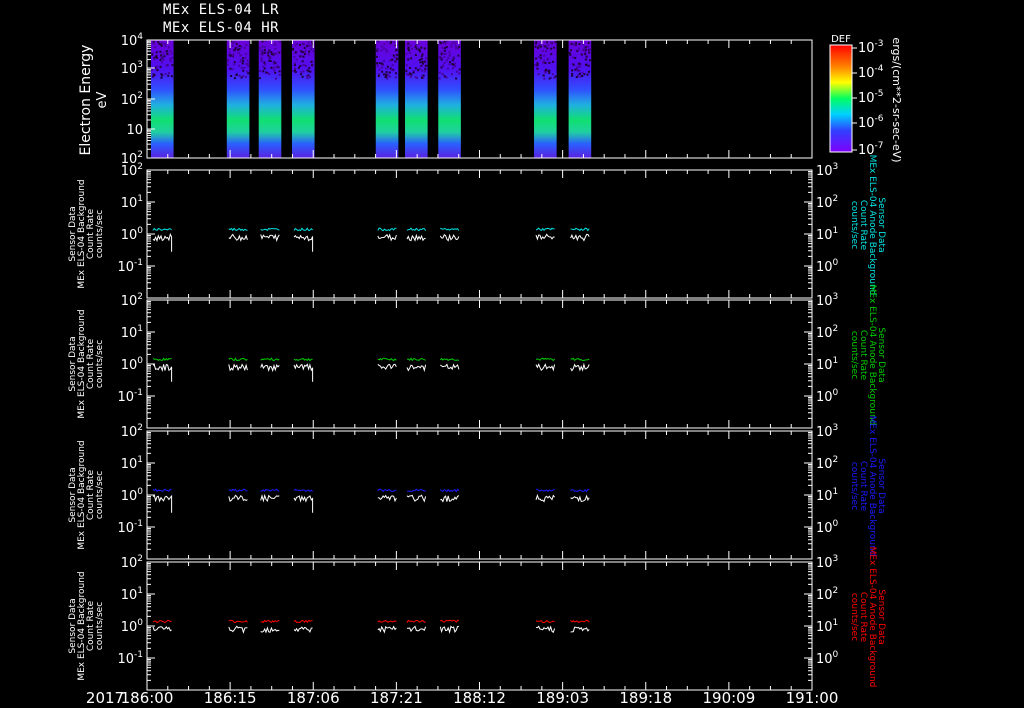 The width and height of the screenshot is (1024, 708). What do you see at coordinates (100, 626) in the screenshot?
I see `count-panel-4-left-label: counts/sec` at bounding box center [100, 626].